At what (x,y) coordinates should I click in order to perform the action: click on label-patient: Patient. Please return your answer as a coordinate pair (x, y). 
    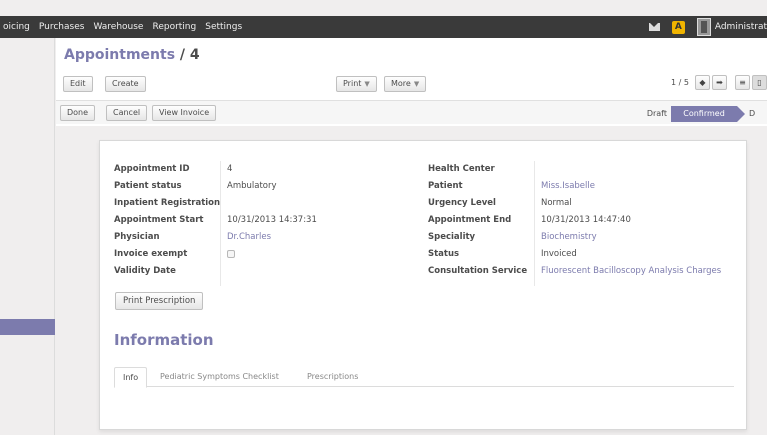
    Looking at the image, I should click on (445, 186).